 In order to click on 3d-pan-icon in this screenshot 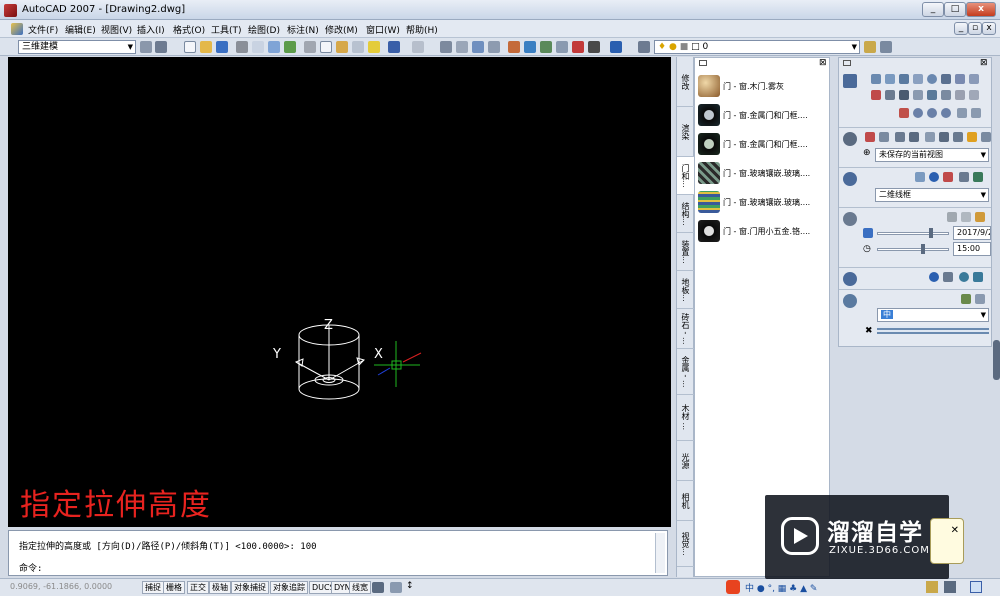, I will do `click(870, 137)`.